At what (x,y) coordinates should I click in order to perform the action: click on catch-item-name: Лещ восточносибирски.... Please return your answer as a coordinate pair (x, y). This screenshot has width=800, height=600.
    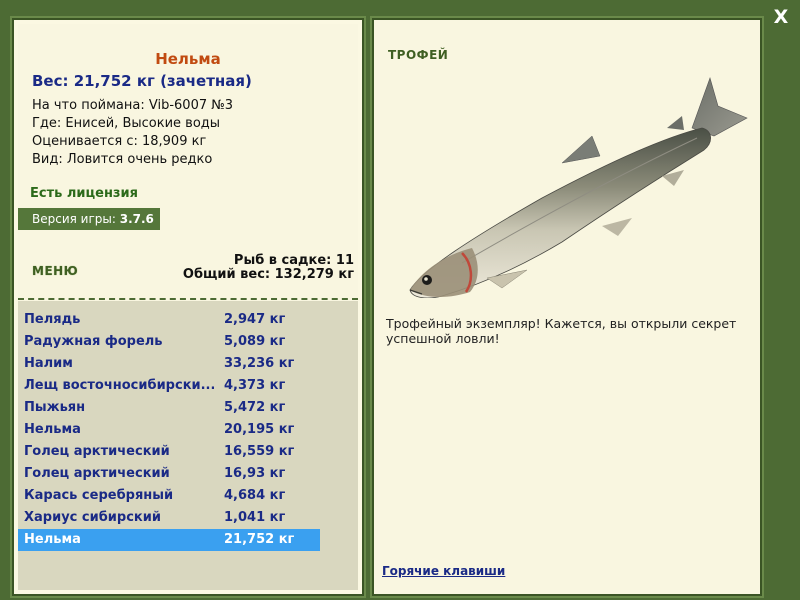
    Looking at the image, I should click on (119, 385).